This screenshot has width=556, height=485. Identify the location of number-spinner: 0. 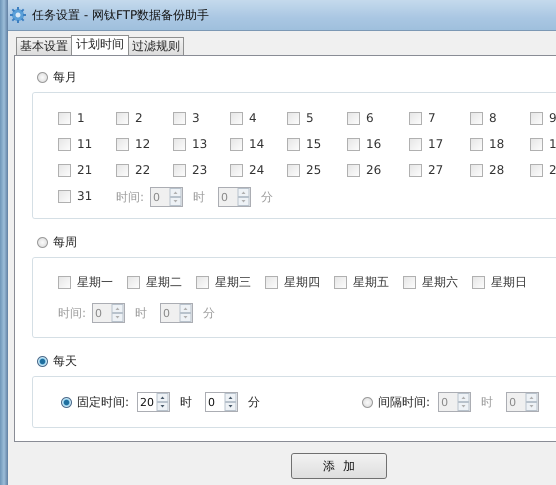
(221, 402).